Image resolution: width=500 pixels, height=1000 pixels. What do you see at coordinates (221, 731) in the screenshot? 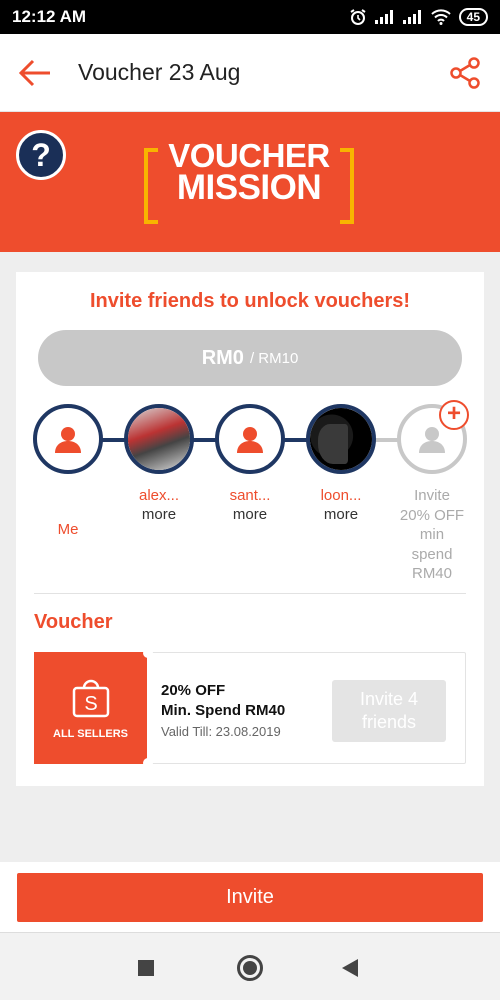
I see `voucher-valid-till: Valid Till: 23.08.2019` at bounding box center [221, 731].